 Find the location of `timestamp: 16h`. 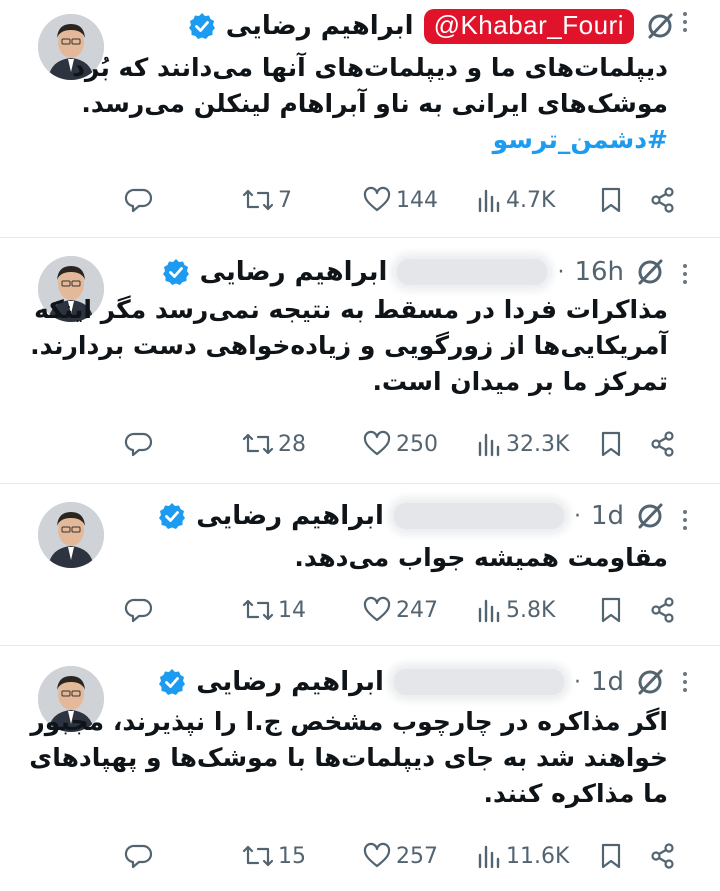

timestamp: 16h is located at coordinates (599, 272).